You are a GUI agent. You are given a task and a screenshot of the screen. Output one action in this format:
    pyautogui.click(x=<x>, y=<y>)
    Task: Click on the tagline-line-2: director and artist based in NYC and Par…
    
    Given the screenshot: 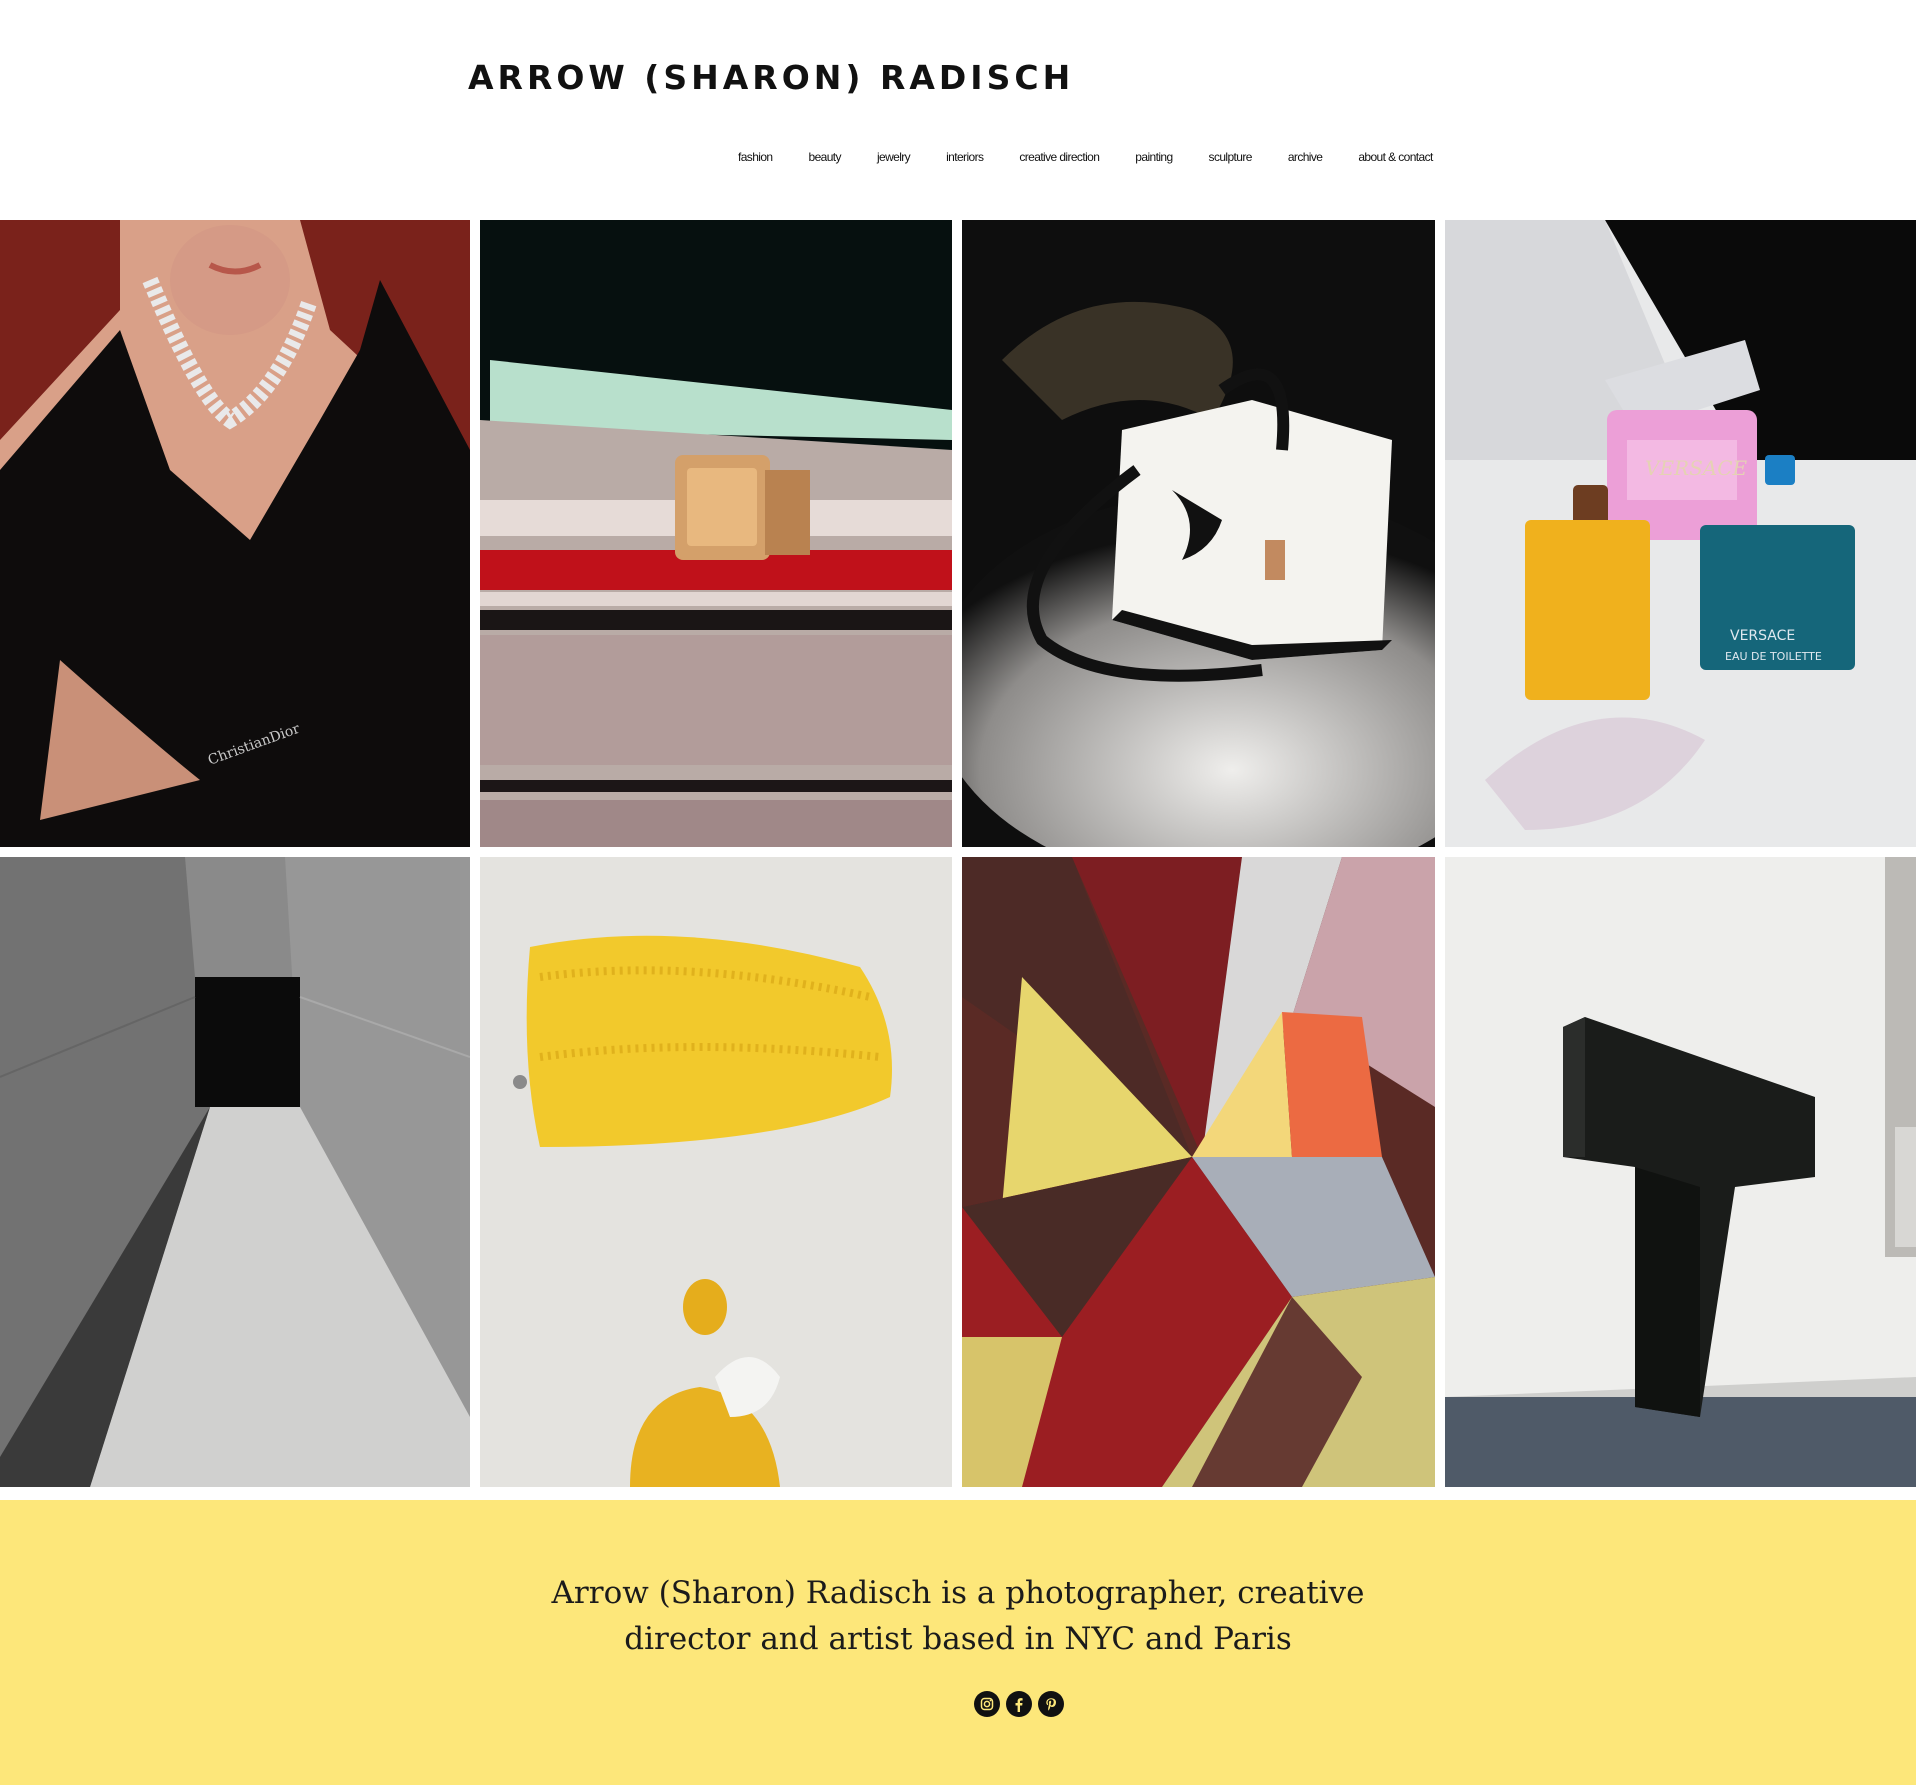 What is the action you would take?
    pyautogui.click(x=958, y=1639)
    